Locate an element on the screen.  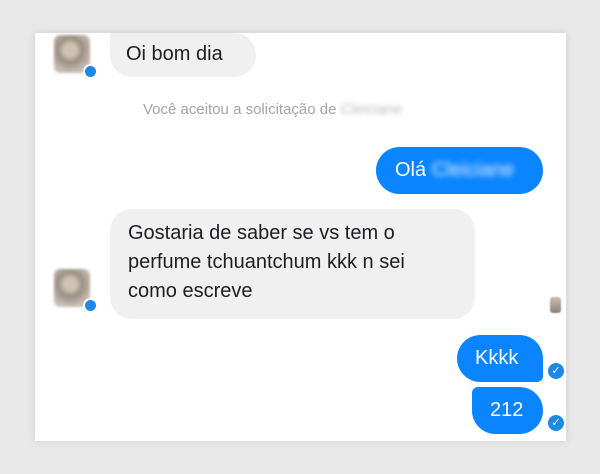
message-bubble-incoming: Oi bom dia is located at coordinates (183, 55).